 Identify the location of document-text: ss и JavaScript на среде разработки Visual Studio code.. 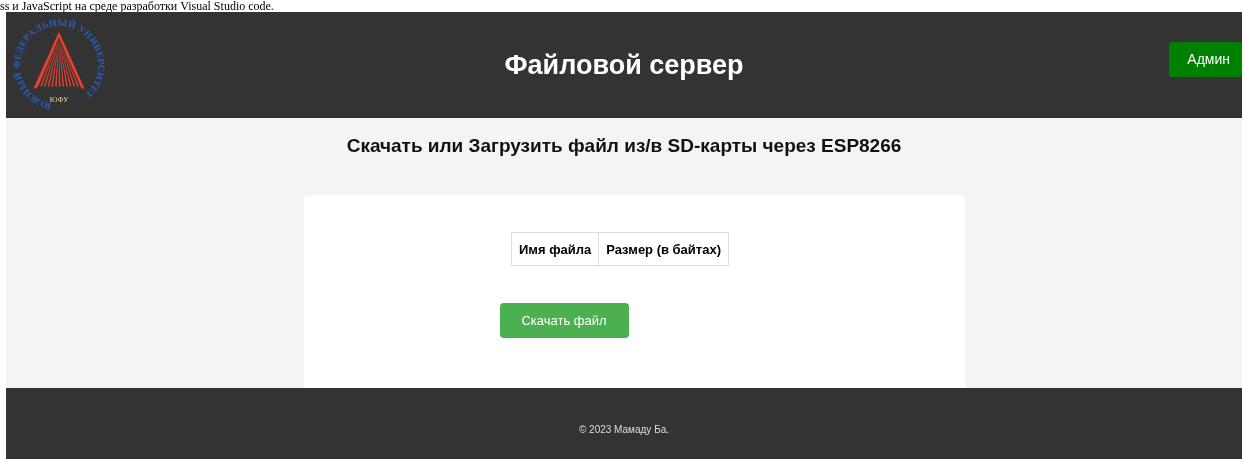
(137, 6).